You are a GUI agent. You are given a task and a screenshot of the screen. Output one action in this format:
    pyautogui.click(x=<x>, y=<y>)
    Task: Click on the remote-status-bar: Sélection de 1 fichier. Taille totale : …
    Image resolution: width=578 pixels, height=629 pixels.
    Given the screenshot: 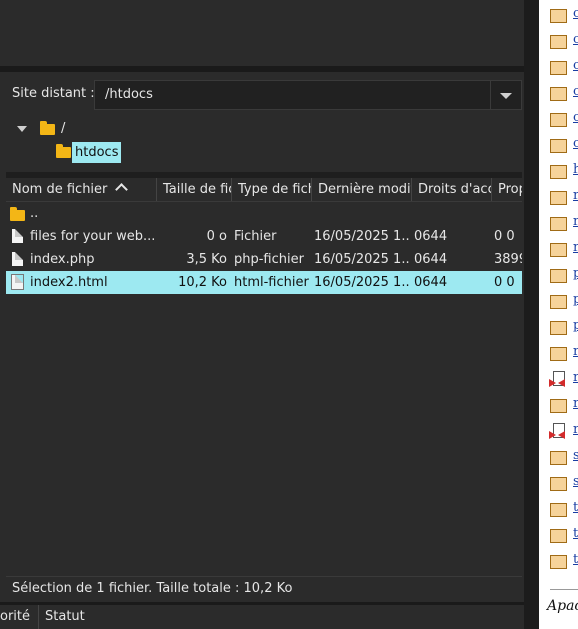 What is the action you would take?
    pyautogui.click(x=264, y=589)
    